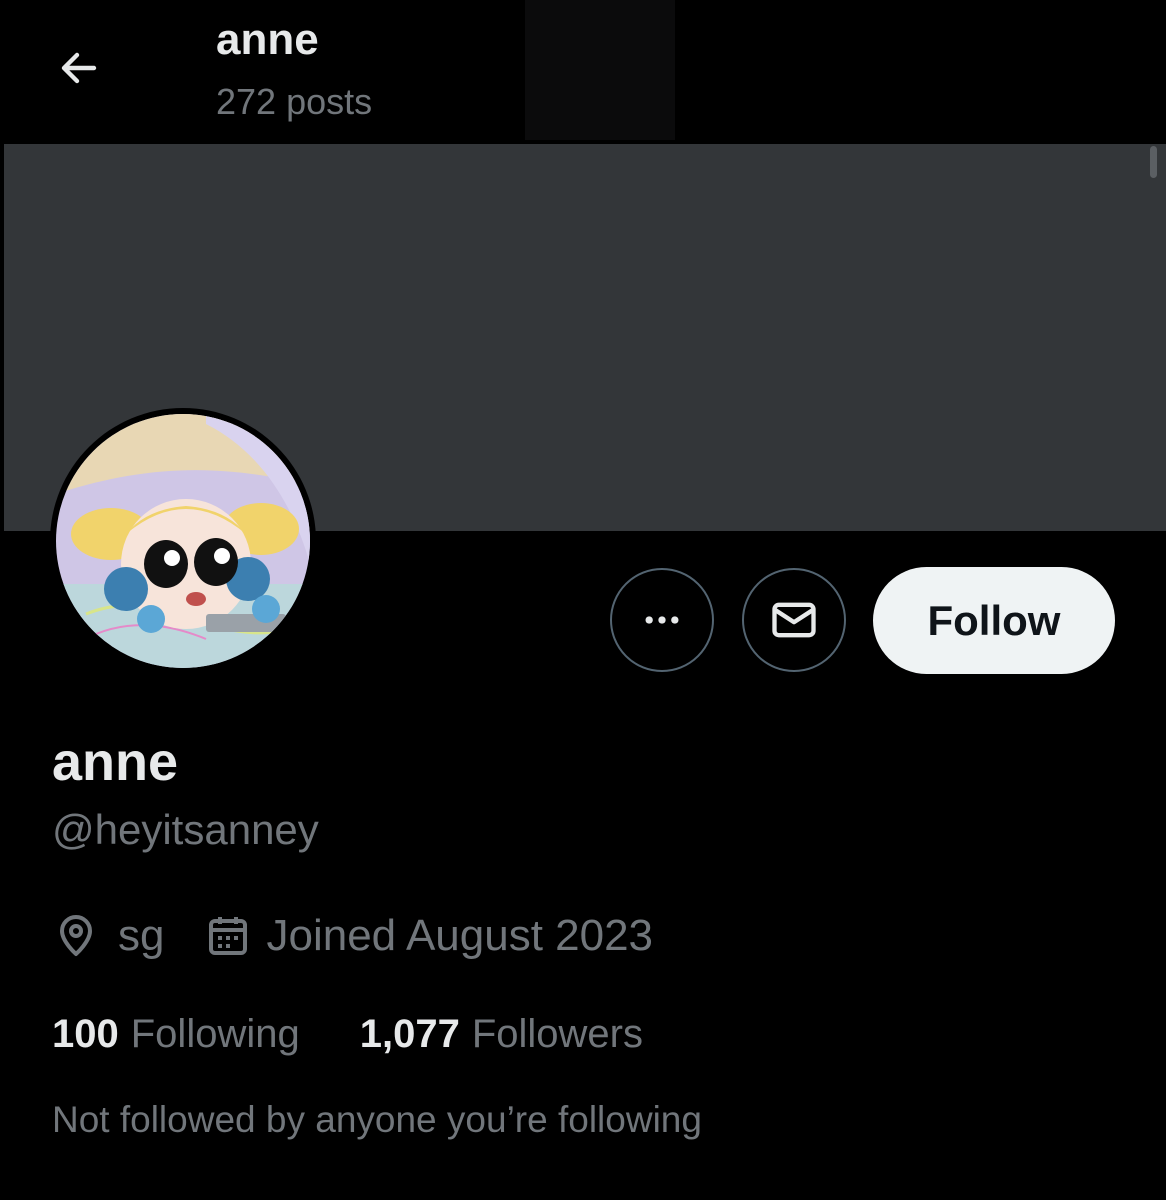  I want to click on location-pin-icon, so click(76, 936).